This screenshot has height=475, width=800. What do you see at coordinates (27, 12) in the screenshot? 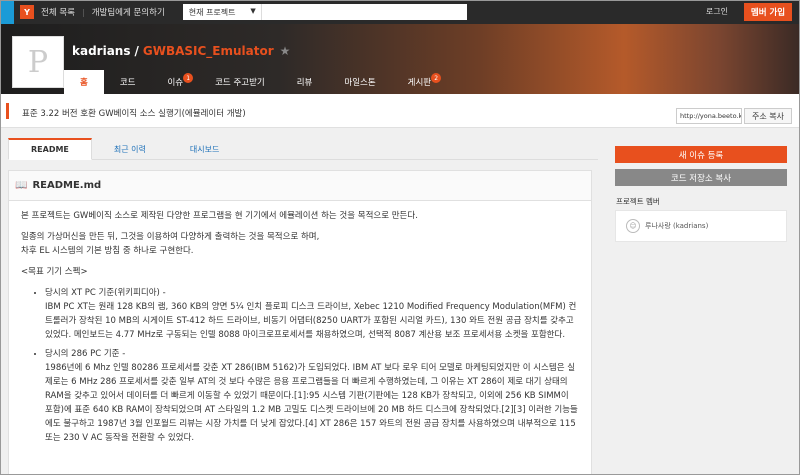
I see `site-logo: Y` at bounding box center [27, 12].